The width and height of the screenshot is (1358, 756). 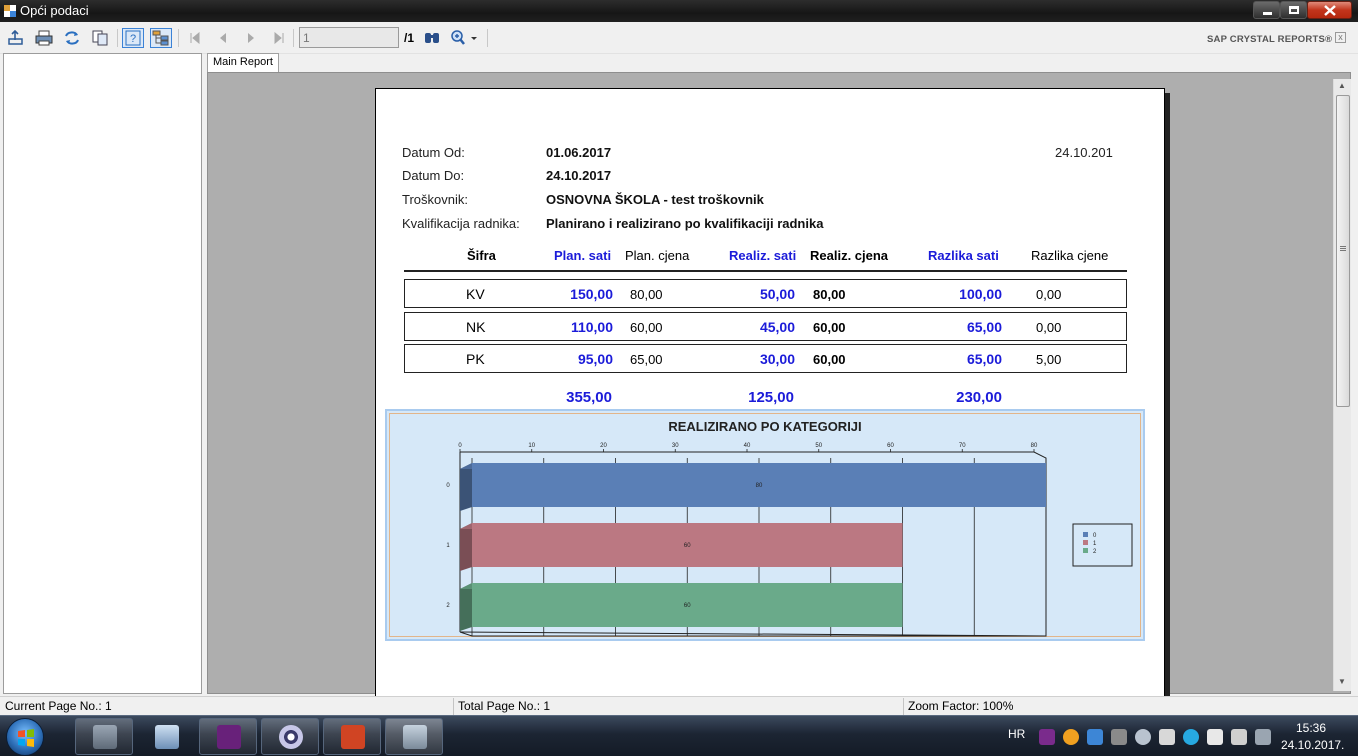 What do you see at coordinates (100, 38) in the screenshot?
I see `copy-icon` at bounding box center [100, 38].